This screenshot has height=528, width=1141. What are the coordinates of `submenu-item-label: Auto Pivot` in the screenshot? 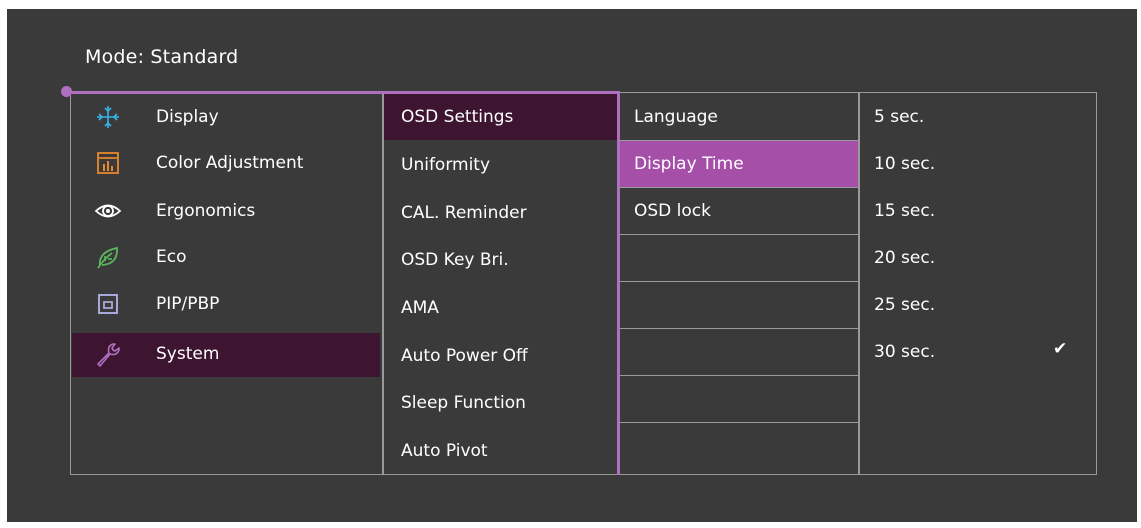 It's located at (444, 451).